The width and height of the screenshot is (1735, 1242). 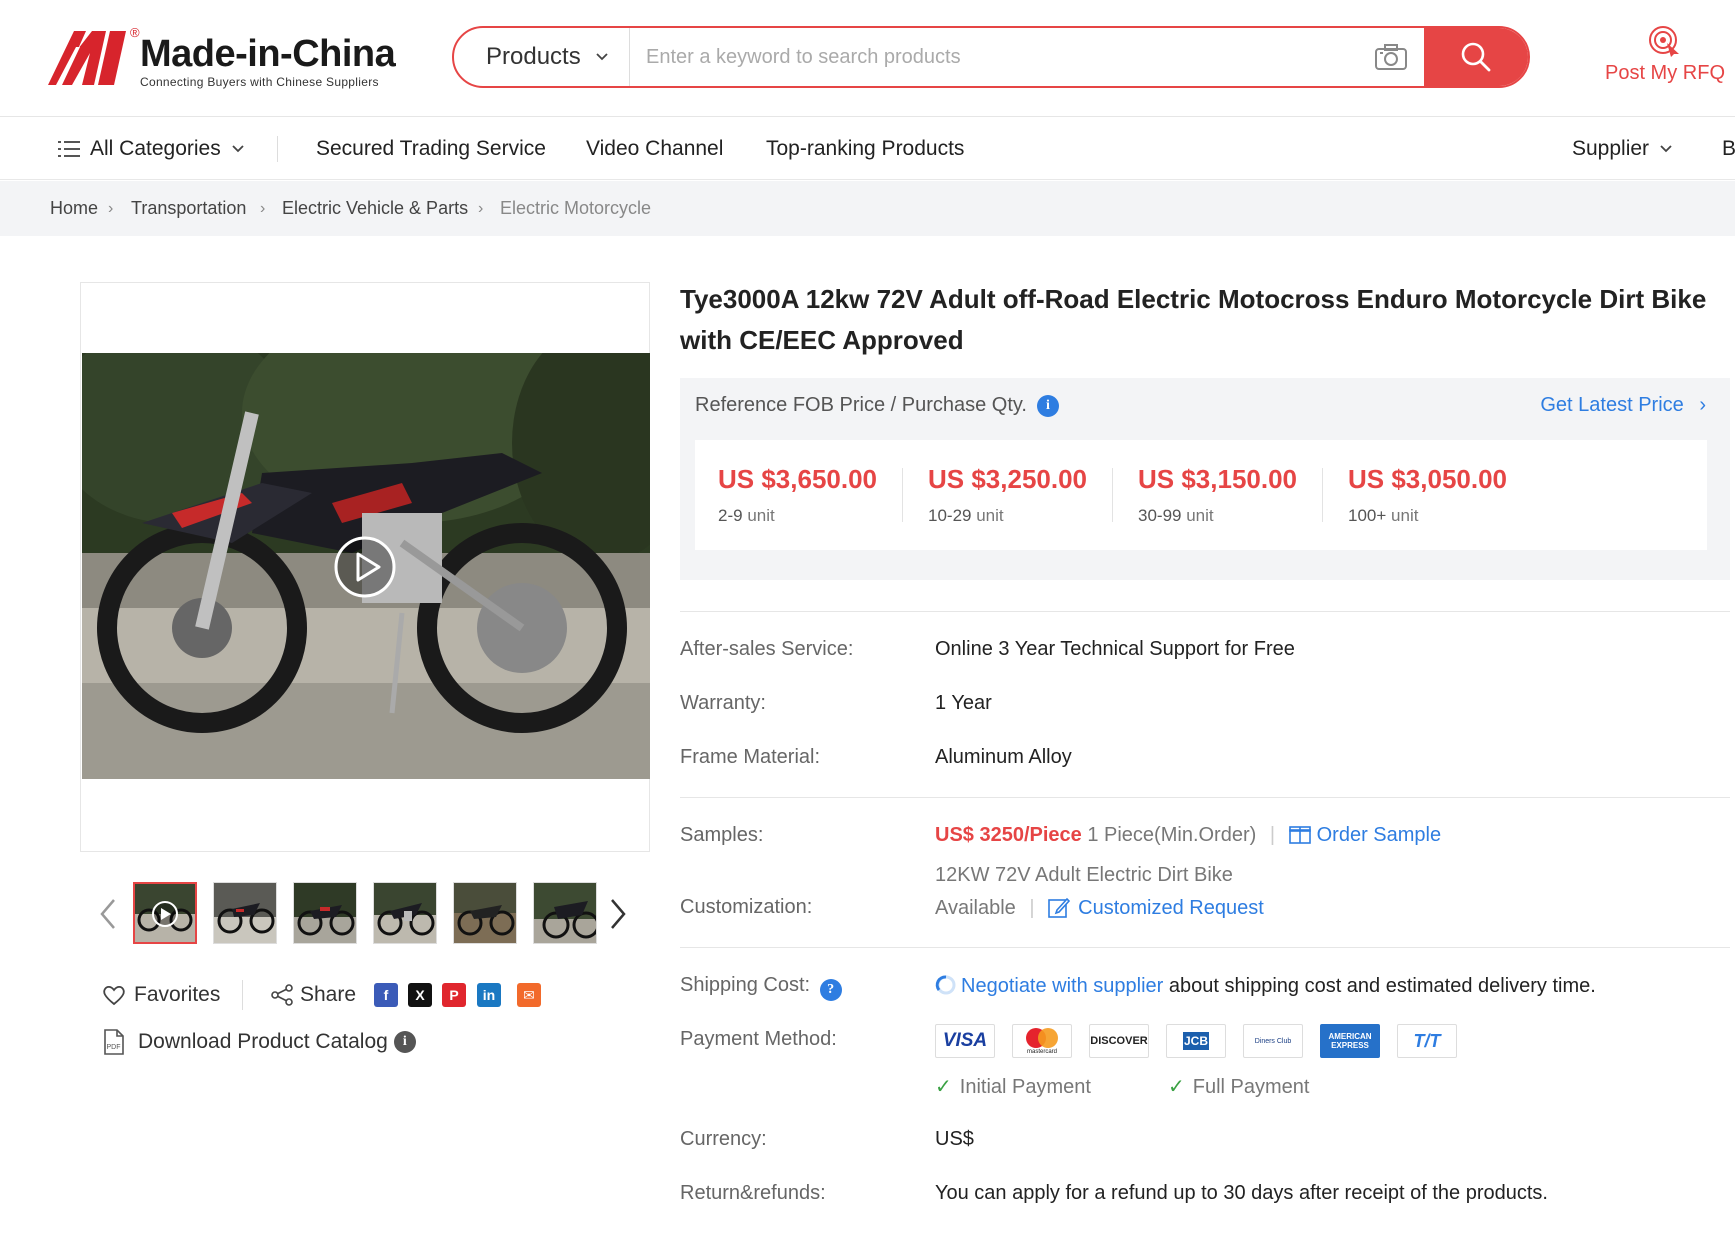 I want to click on supplier-label: Supplier, so click(x=1611, y=148).